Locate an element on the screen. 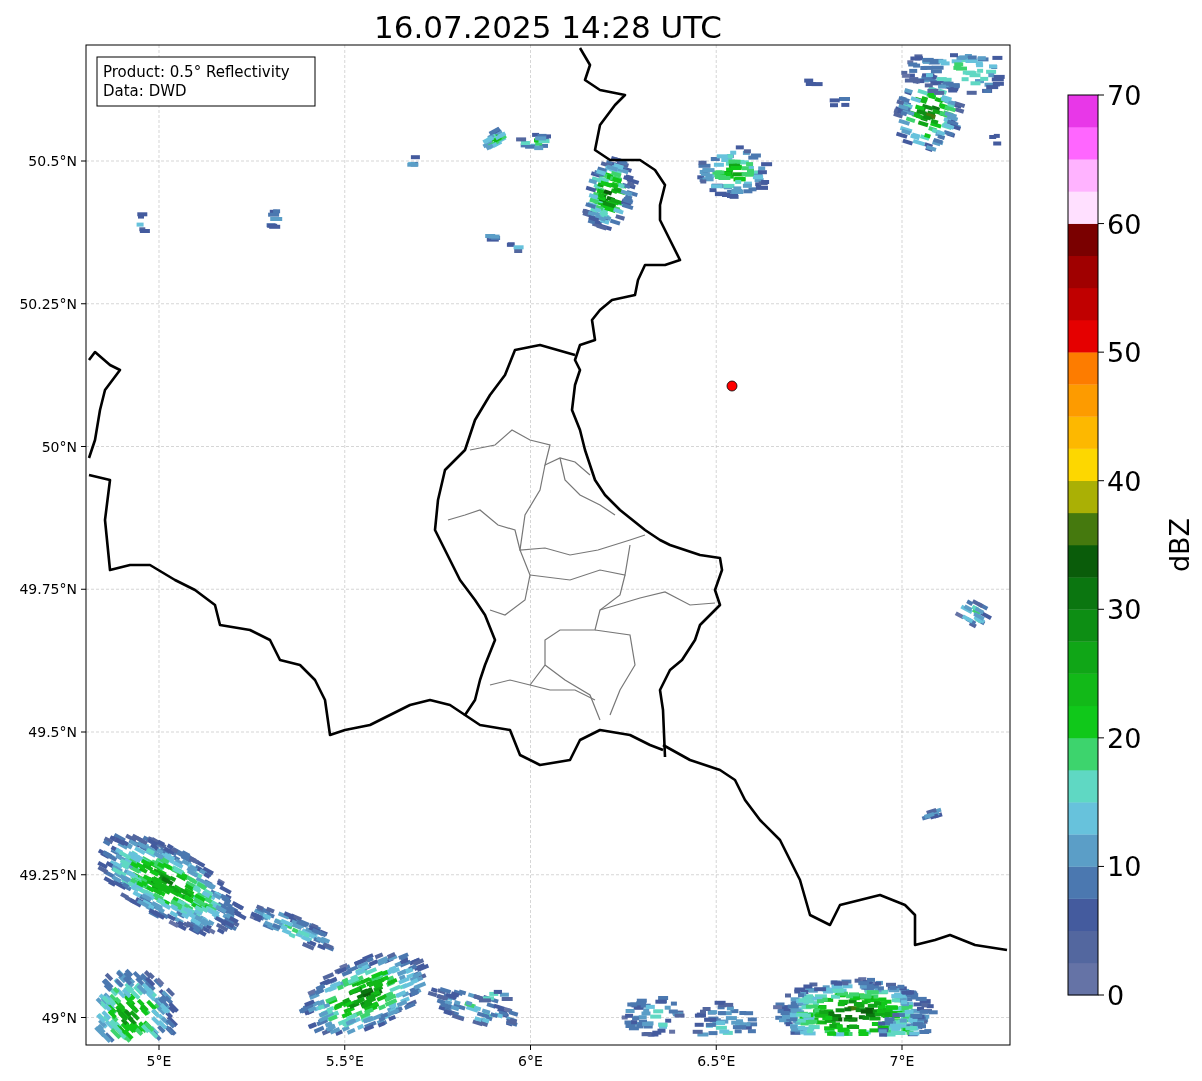 Image resolution: width=1202 pixels, height=1081 pixels. y-tick-label: 50.25°N is located at coordinates (48, 303).